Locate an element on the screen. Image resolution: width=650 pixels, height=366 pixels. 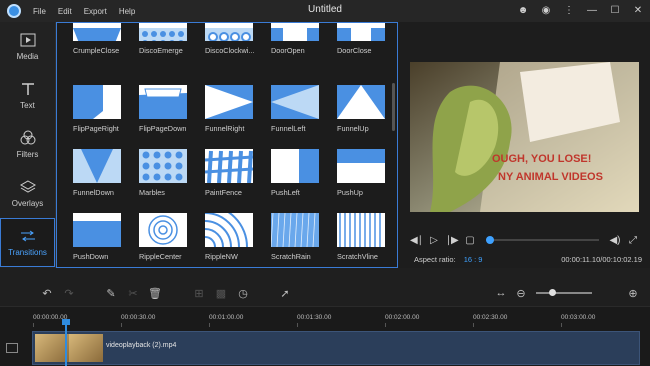
transition-tile: DiscoEmerge is located at coordinates (172, 54).